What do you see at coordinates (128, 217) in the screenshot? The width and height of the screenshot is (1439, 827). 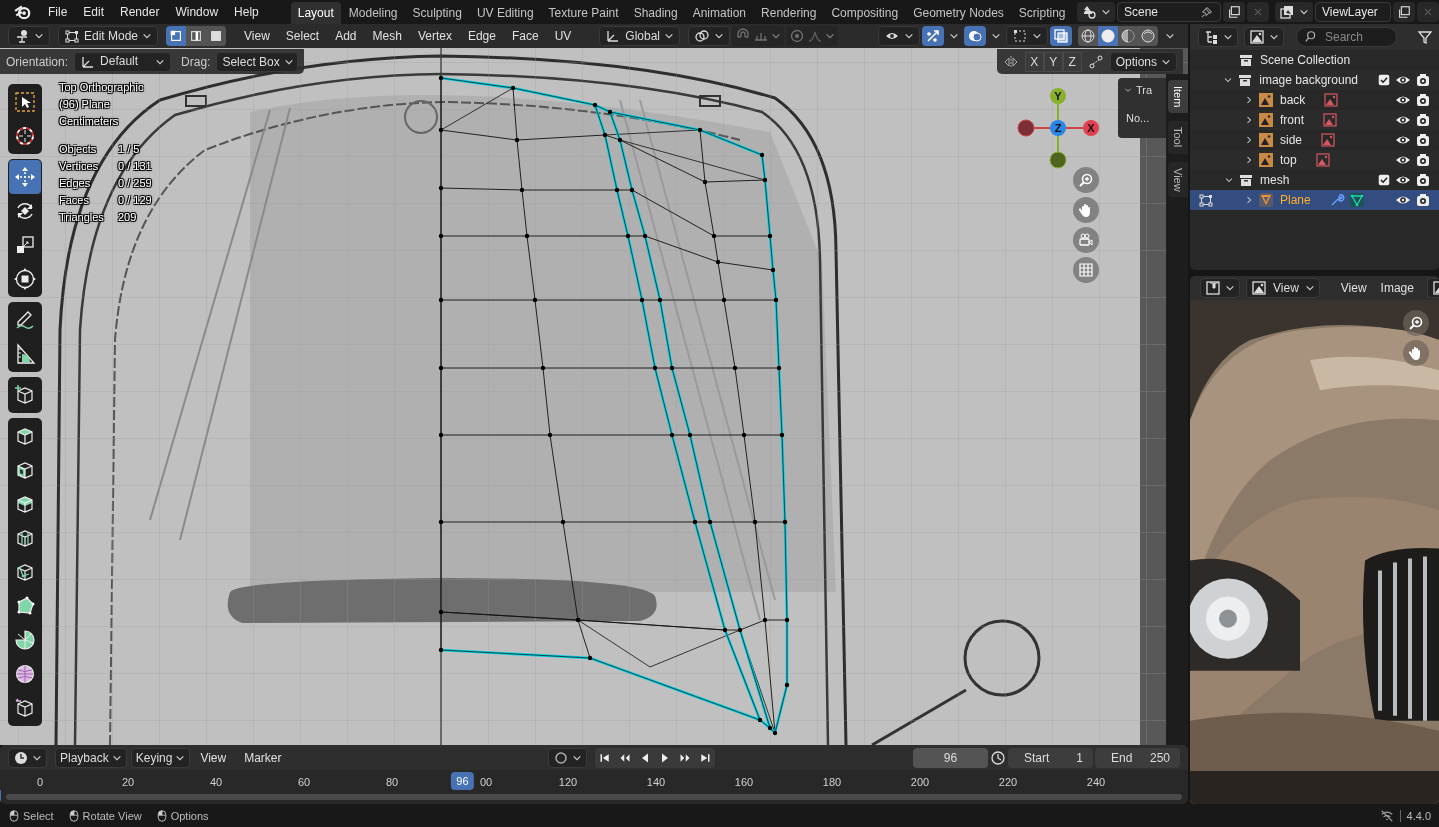 I see `stat-value: 209` at bounding box center [128, 217].